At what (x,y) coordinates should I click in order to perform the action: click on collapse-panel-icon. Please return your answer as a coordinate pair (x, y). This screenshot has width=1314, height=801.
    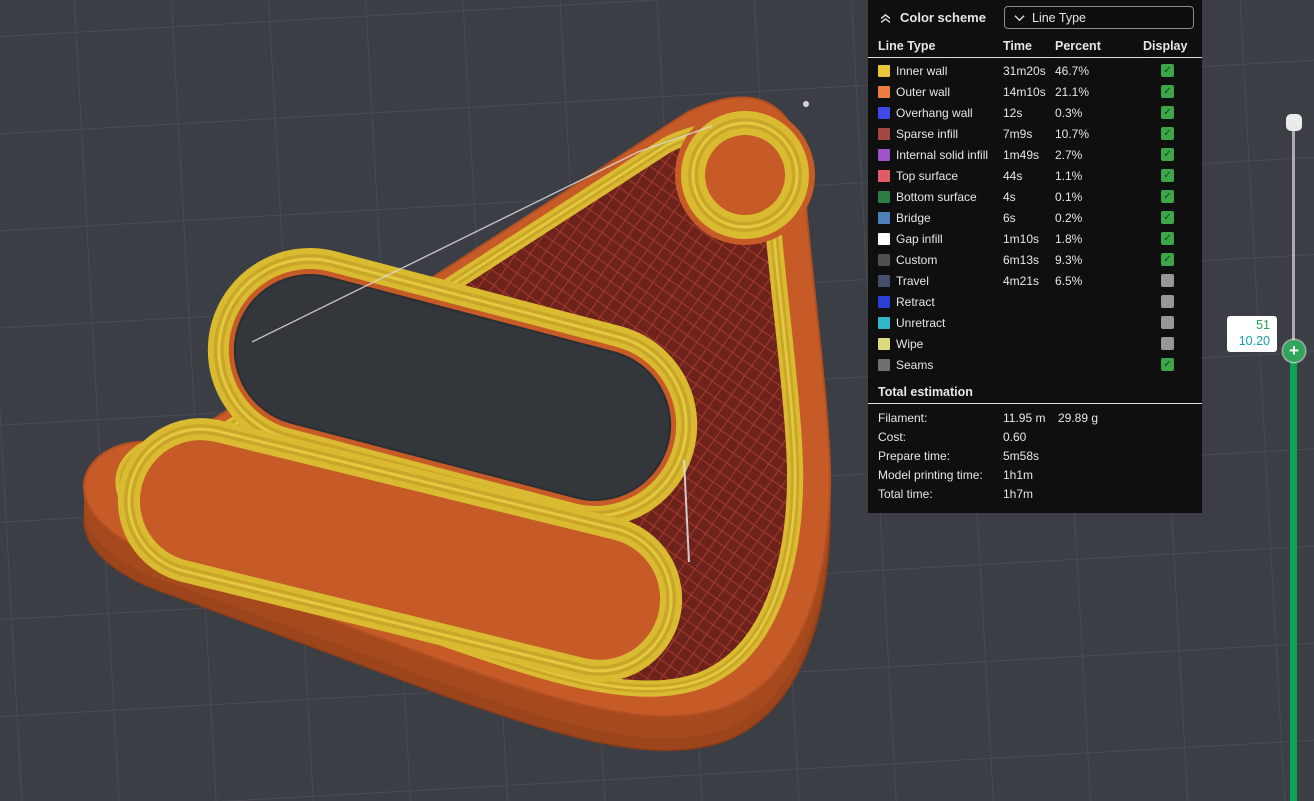
    Looking at the image, I should click on (885, 18).